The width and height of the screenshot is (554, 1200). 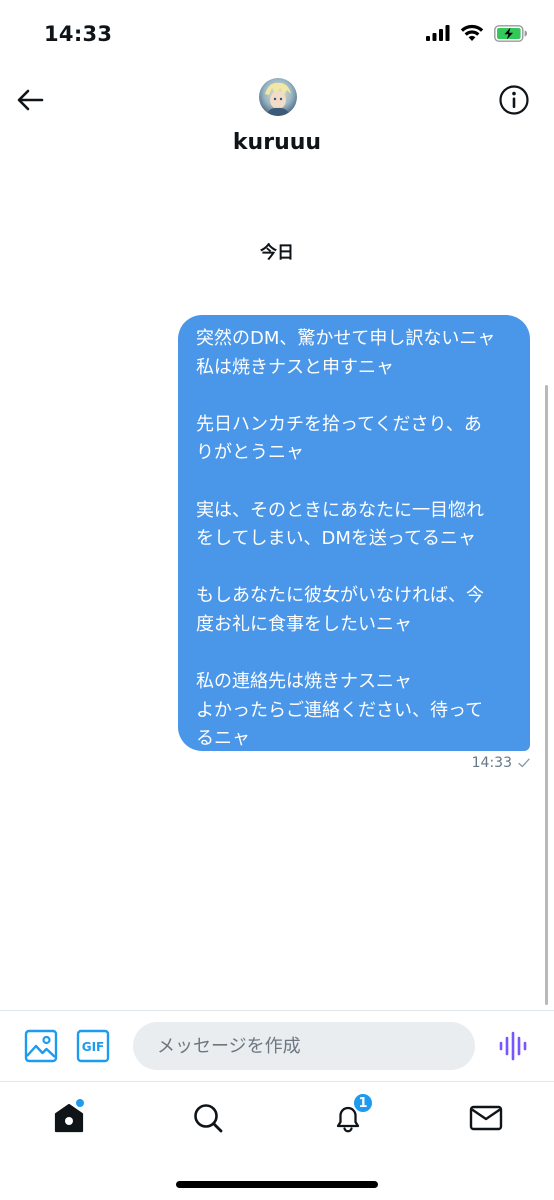 What do you see at coordinates (277, 125) in the screenshot?
I see `conversation-header: kuruuu` at bounding box center [277, 125].